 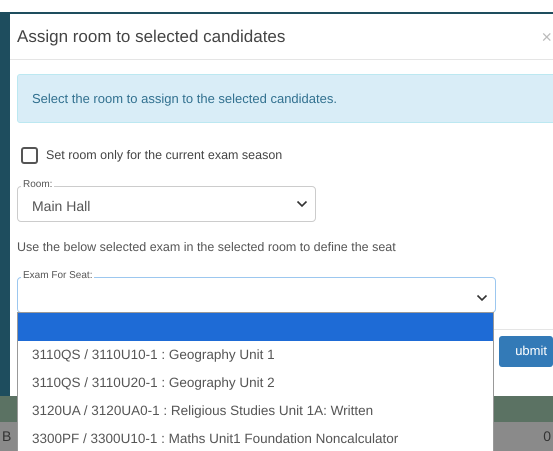 I want to click on room-select: Main Hall, so click(x=166, y=204).